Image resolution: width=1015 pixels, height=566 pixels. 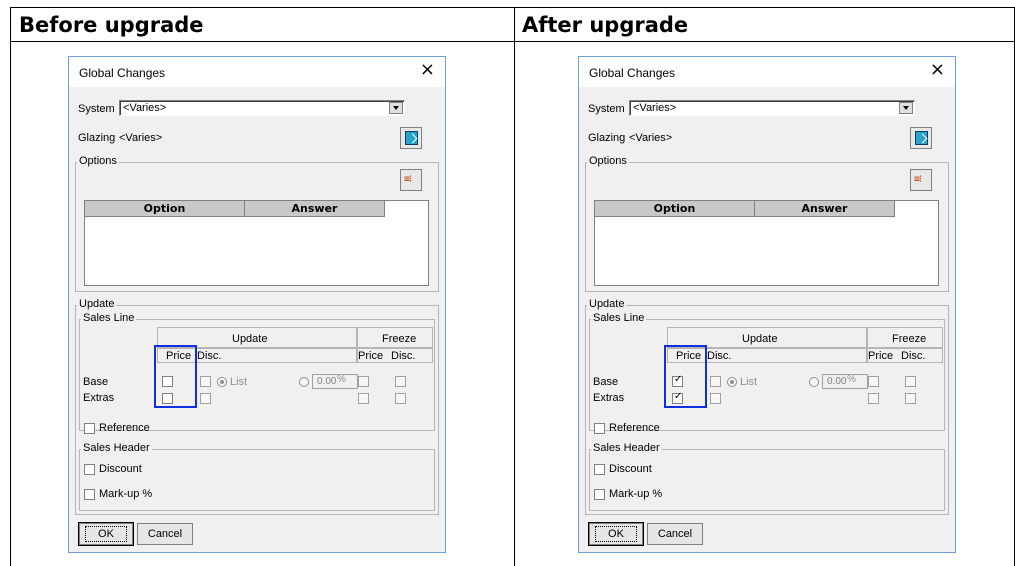 I want to click on list-label: List, so click(x=749, y=382).